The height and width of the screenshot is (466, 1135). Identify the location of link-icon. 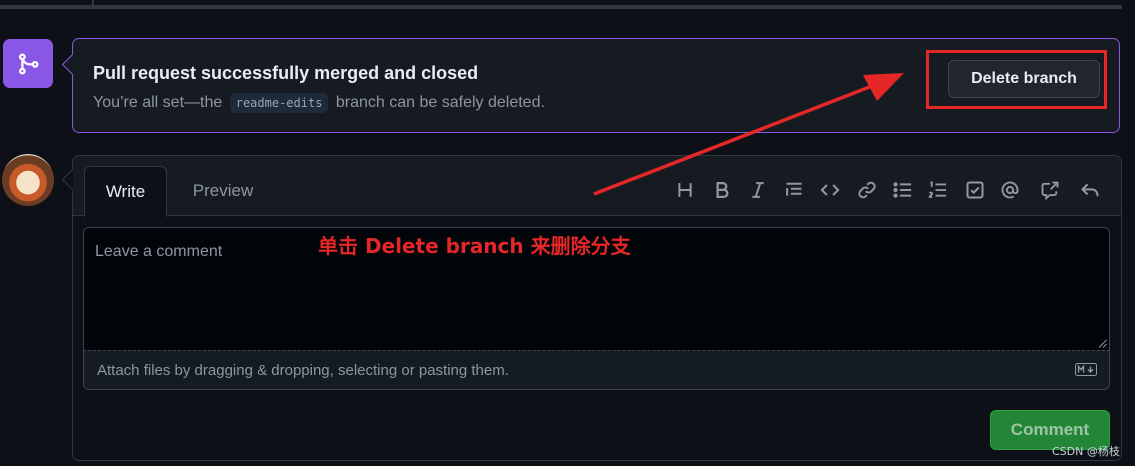
(867, 190).